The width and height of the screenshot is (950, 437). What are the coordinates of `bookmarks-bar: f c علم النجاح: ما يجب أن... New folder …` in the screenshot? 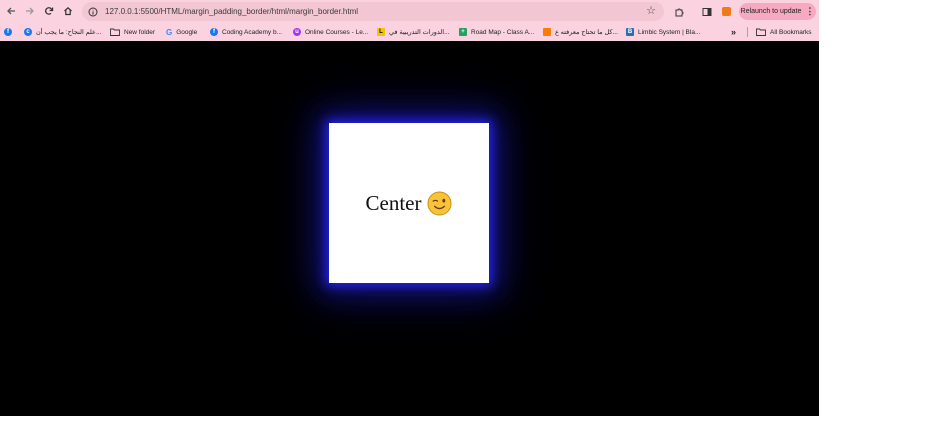 It's located at (409, 32).